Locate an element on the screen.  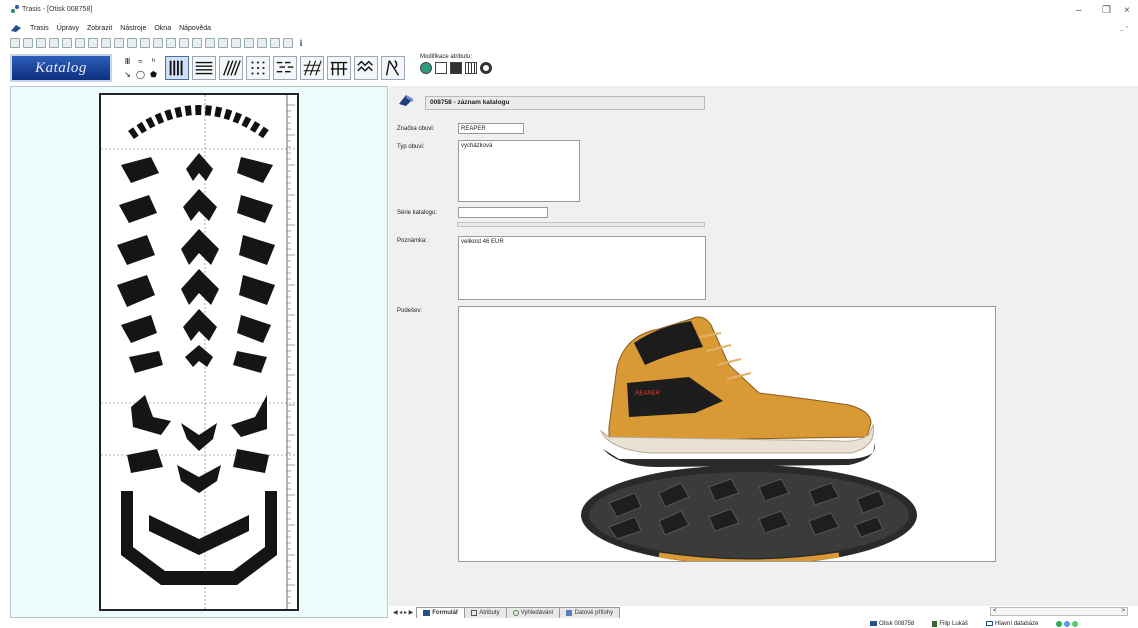
trasis-app-icon is located at coordinates (15, 9).